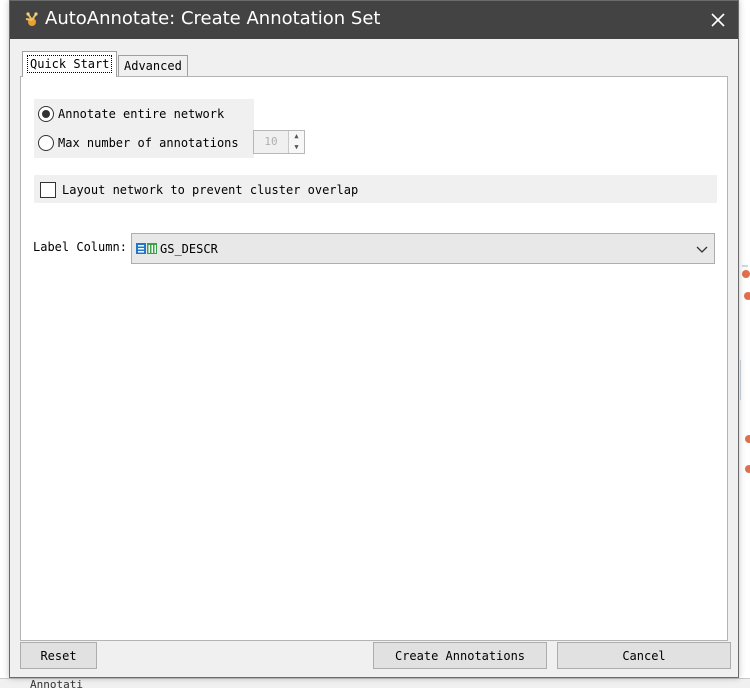 This screenshot has width=750, height=691. What do you see at coordinates (702, 249) in the screenshot?
I see `chevron-down-icon` at bounding box center [702, 249].